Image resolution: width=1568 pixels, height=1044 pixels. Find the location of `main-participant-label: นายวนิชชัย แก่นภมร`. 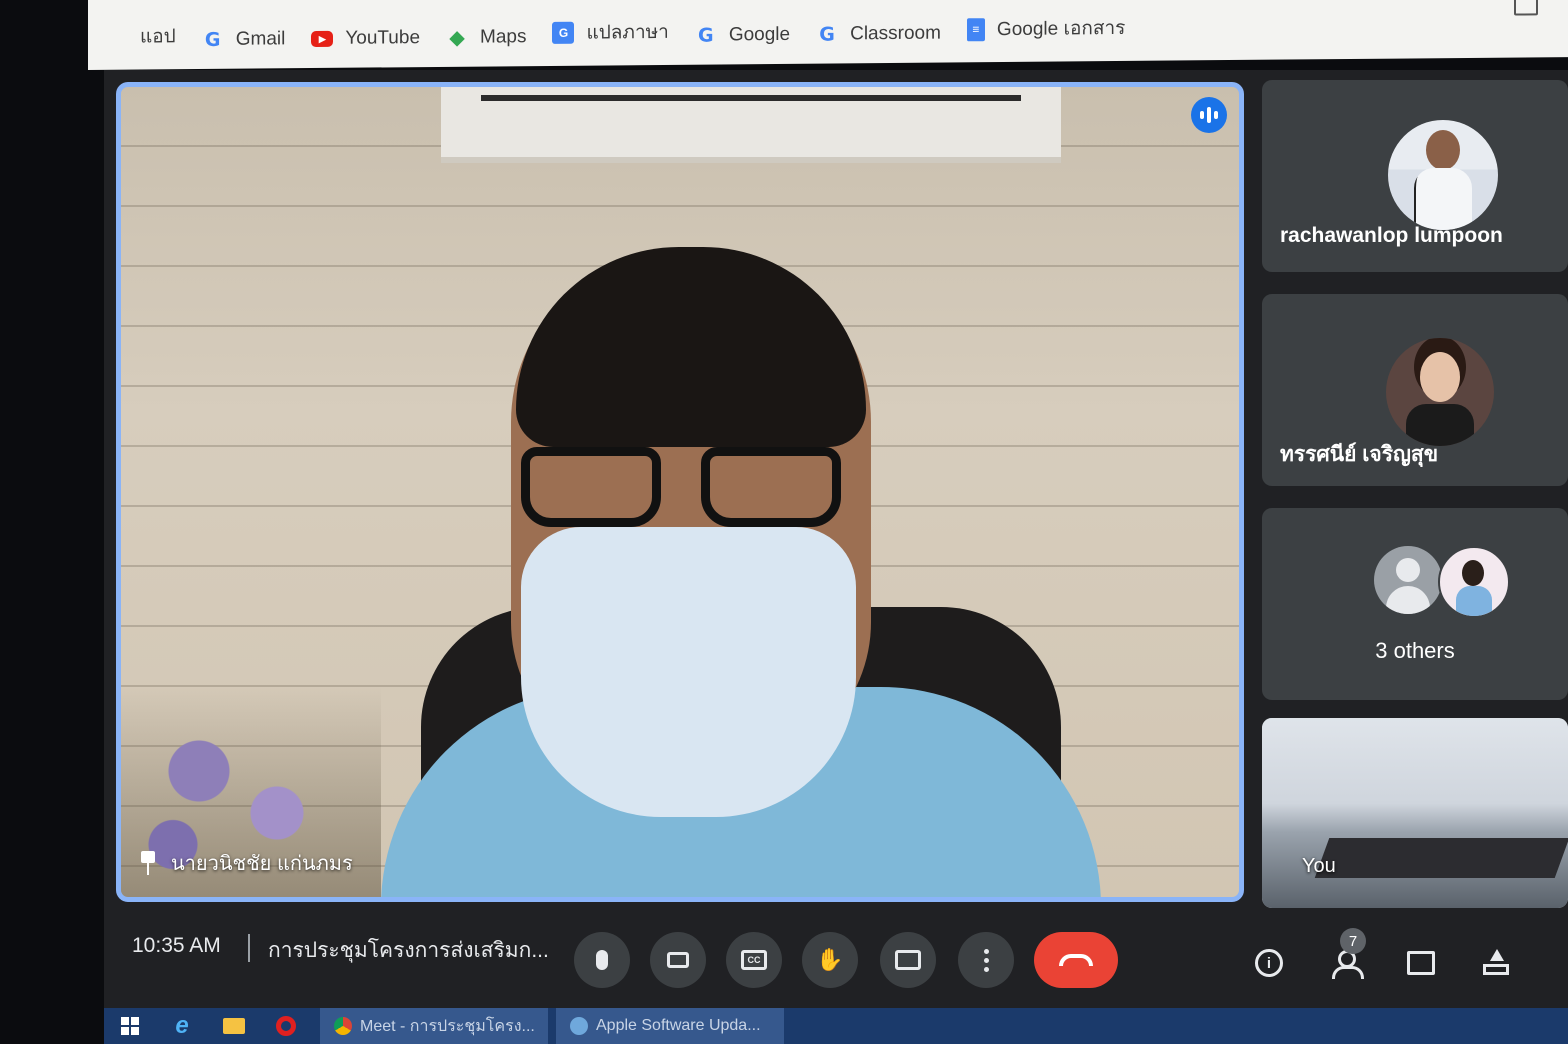

main-participant-label: นายวนิชชัย แก่นภมร is located at coordinates (246, 863).